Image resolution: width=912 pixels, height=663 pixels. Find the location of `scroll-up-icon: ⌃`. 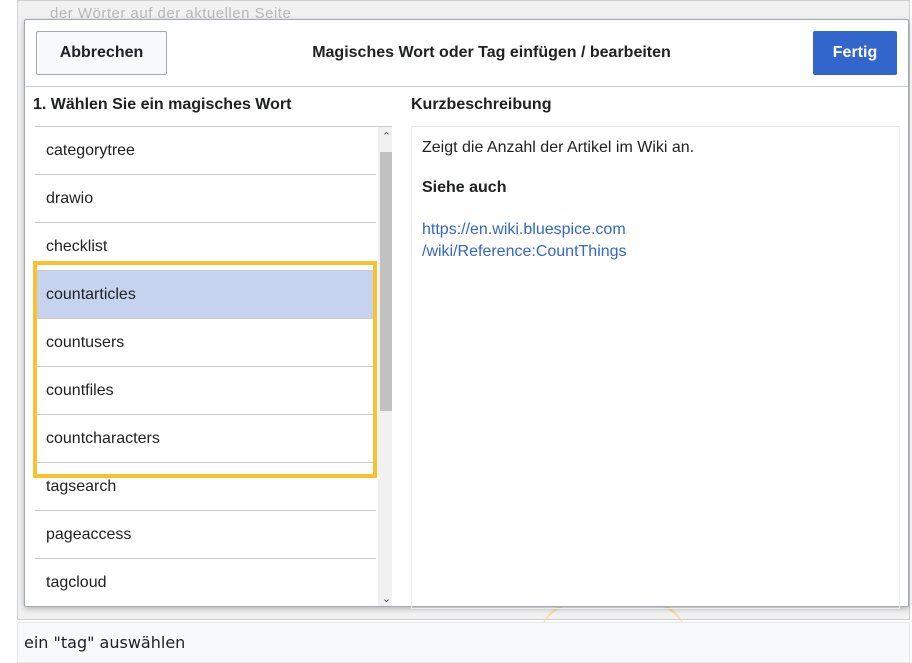

scroll-up-icon: ⌃ is located at coordinates (385, 136).